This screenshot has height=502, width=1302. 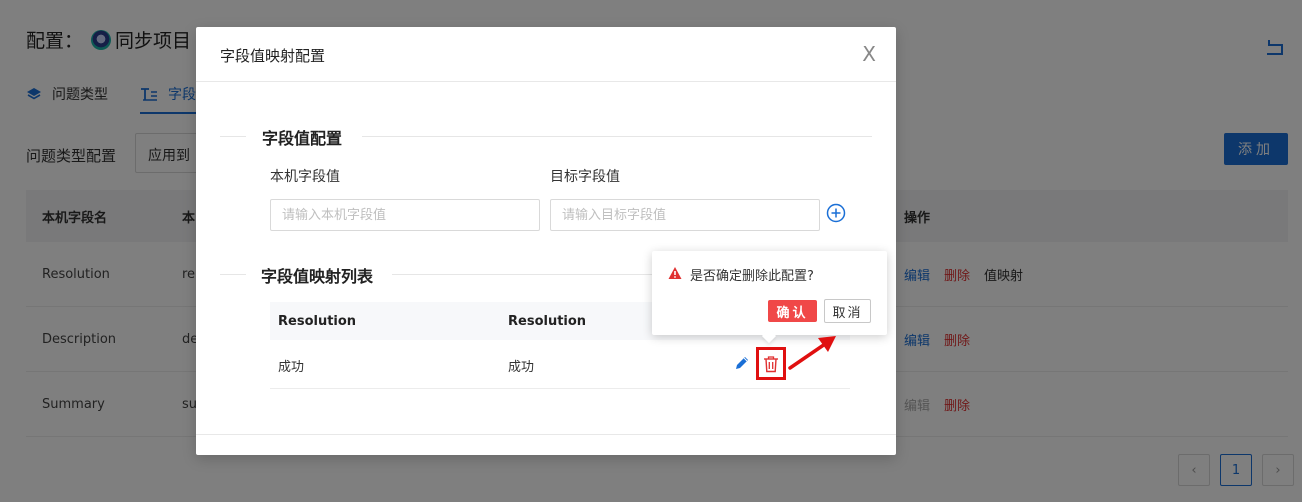 What do you see at coordinates (769, 297) in the screenshot?
I see `delete-popconfirm: 是否确定删除此配置? 确认 取消` at bounding box center [769, 297].